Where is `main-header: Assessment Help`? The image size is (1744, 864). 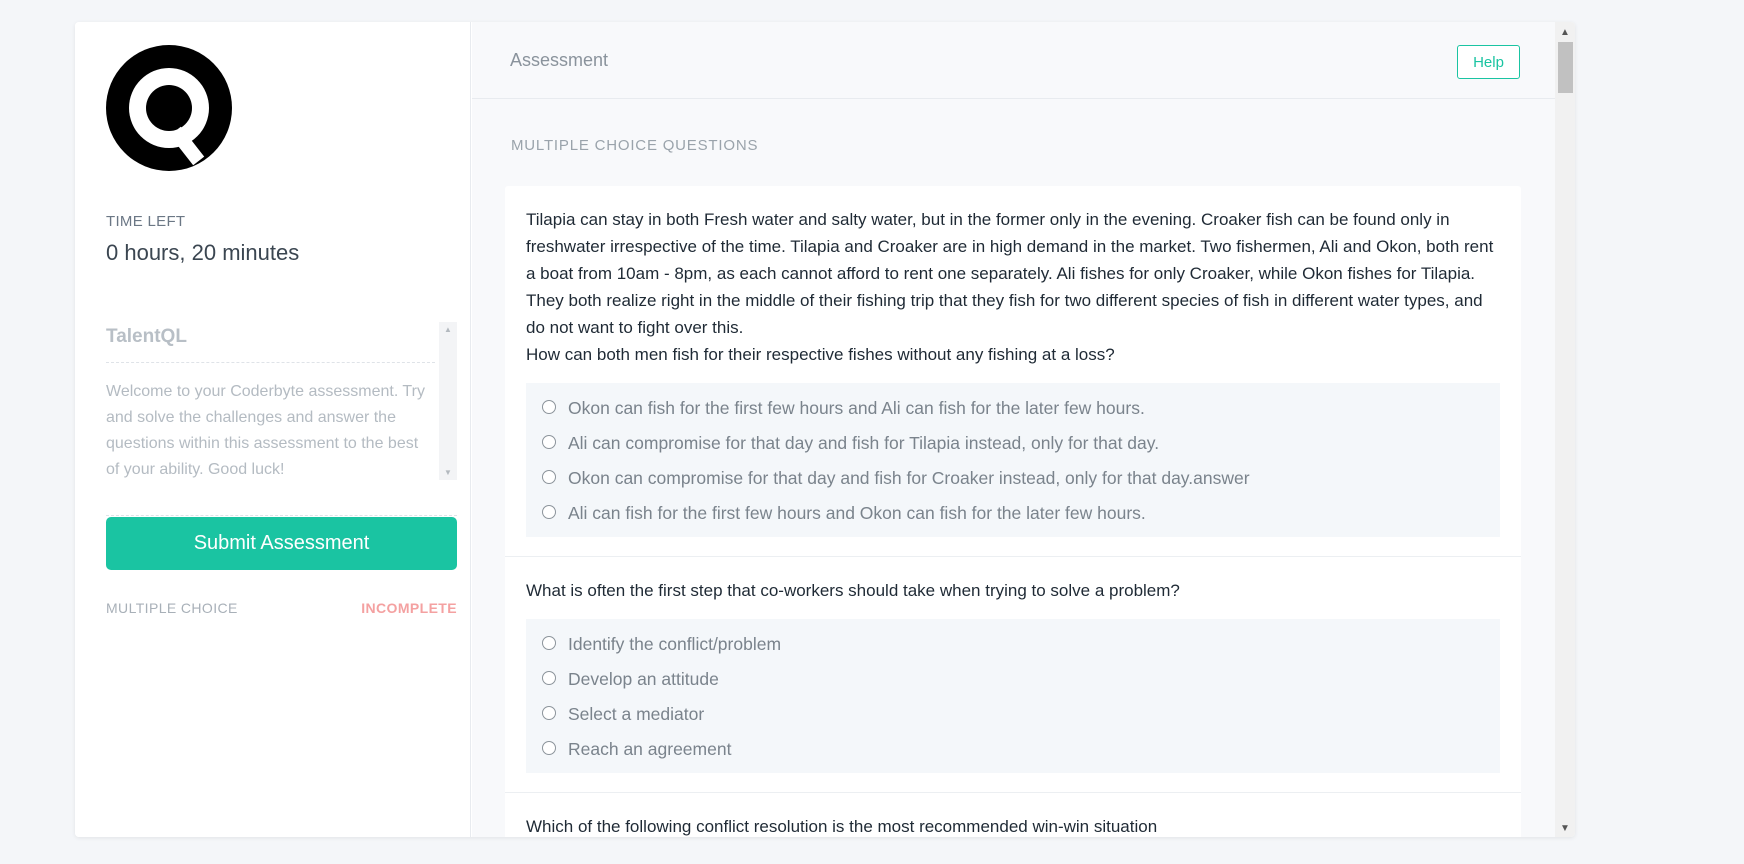
main-header: Assessment Help is located at coordinates (1013, 60).